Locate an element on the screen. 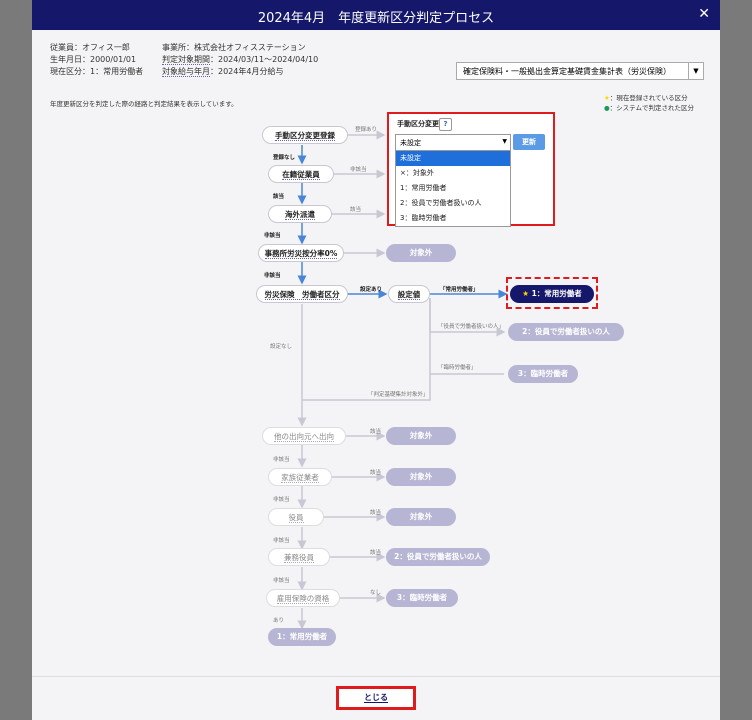  popup-header: 手動区分変更 is located at coordinates (418, 124).